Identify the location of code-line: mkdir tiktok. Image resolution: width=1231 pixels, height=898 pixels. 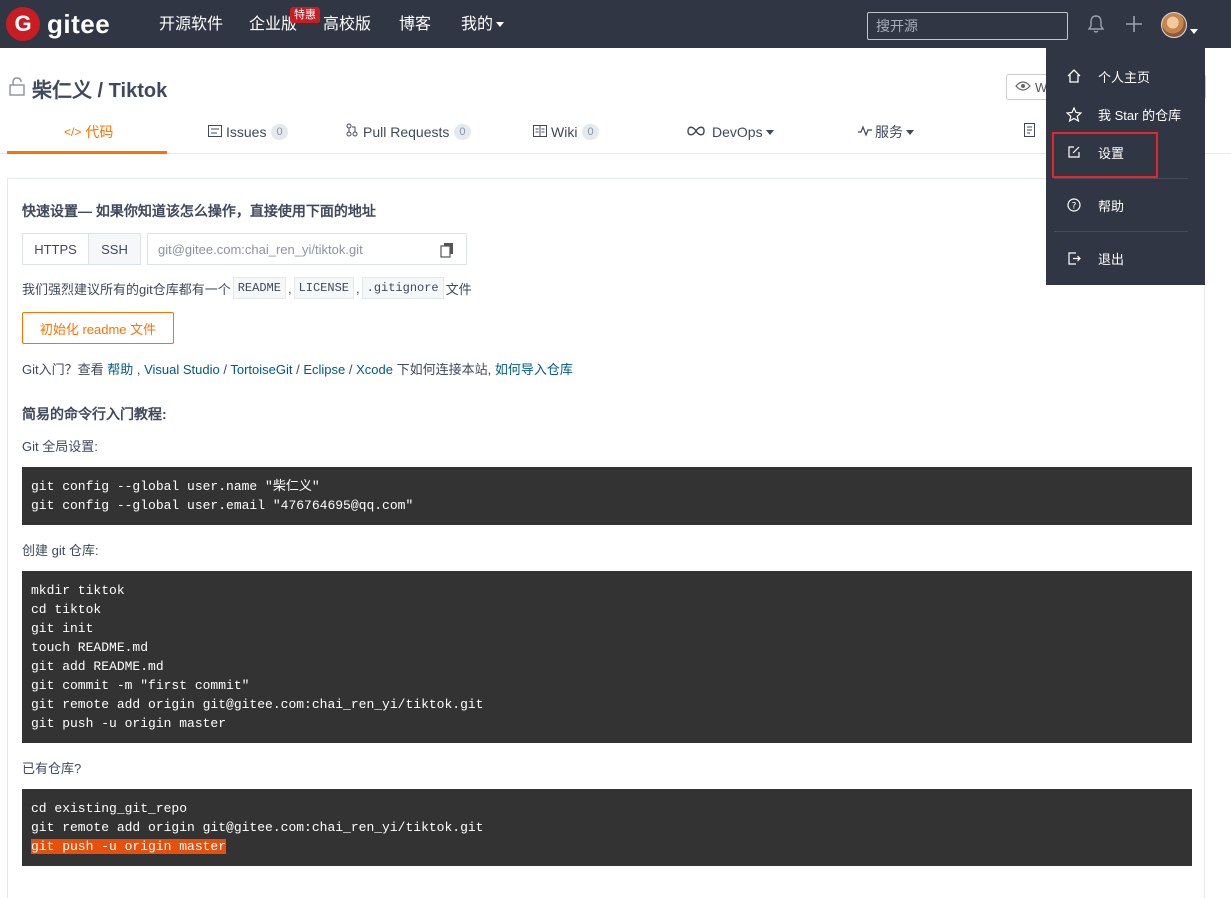
(78, 590).